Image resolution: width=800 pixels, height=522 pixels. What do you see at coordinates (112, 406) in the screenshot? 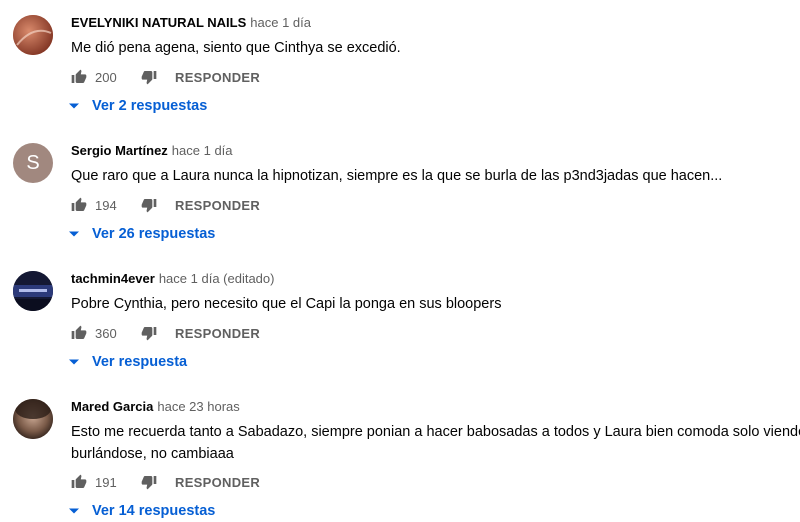
I see `author-name: Mared Garcia` at bounding box center [112, 406].